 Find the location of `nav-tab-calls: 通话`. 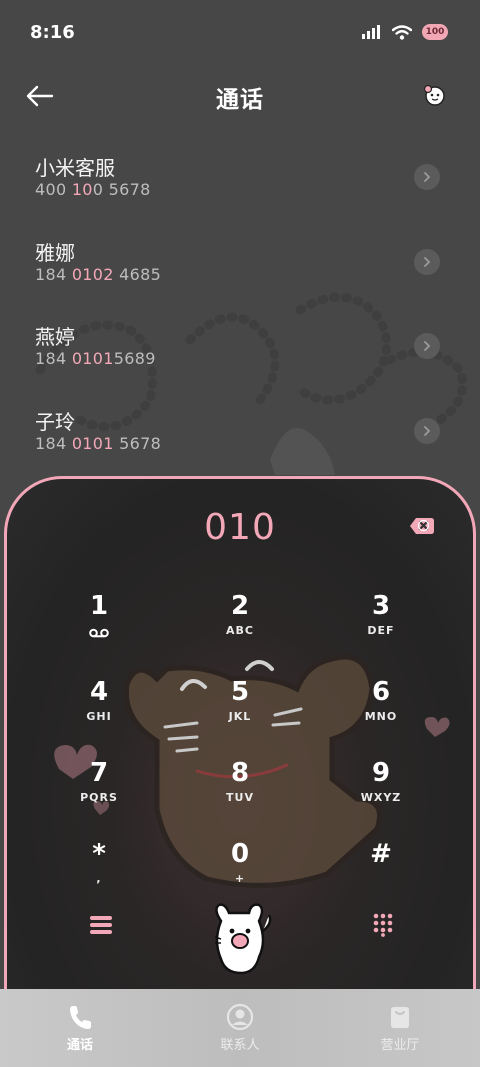

nav-tab-calls: 通话 is located at coordinates (80, 1028).